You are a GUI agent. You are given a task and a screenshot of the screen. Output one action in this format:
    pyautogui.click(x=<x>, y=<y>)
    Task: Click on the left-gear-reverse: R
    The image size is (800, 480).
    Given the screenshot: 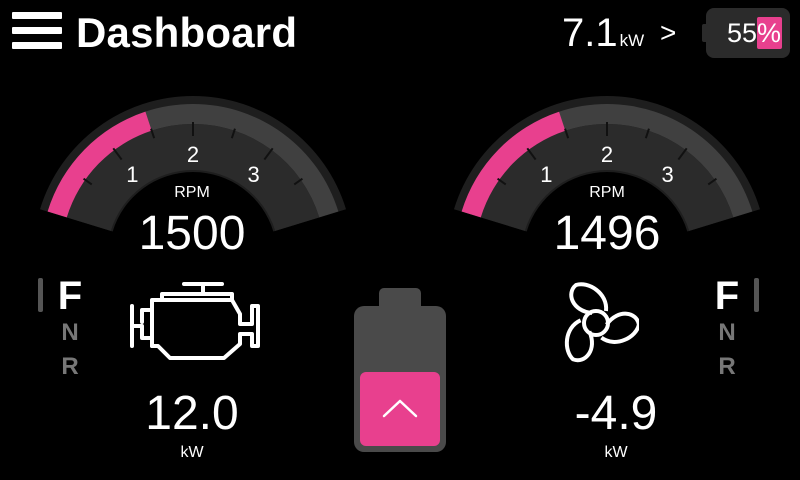 What is the action you would take?
    pyautogui.click(x=70, y=367)
    